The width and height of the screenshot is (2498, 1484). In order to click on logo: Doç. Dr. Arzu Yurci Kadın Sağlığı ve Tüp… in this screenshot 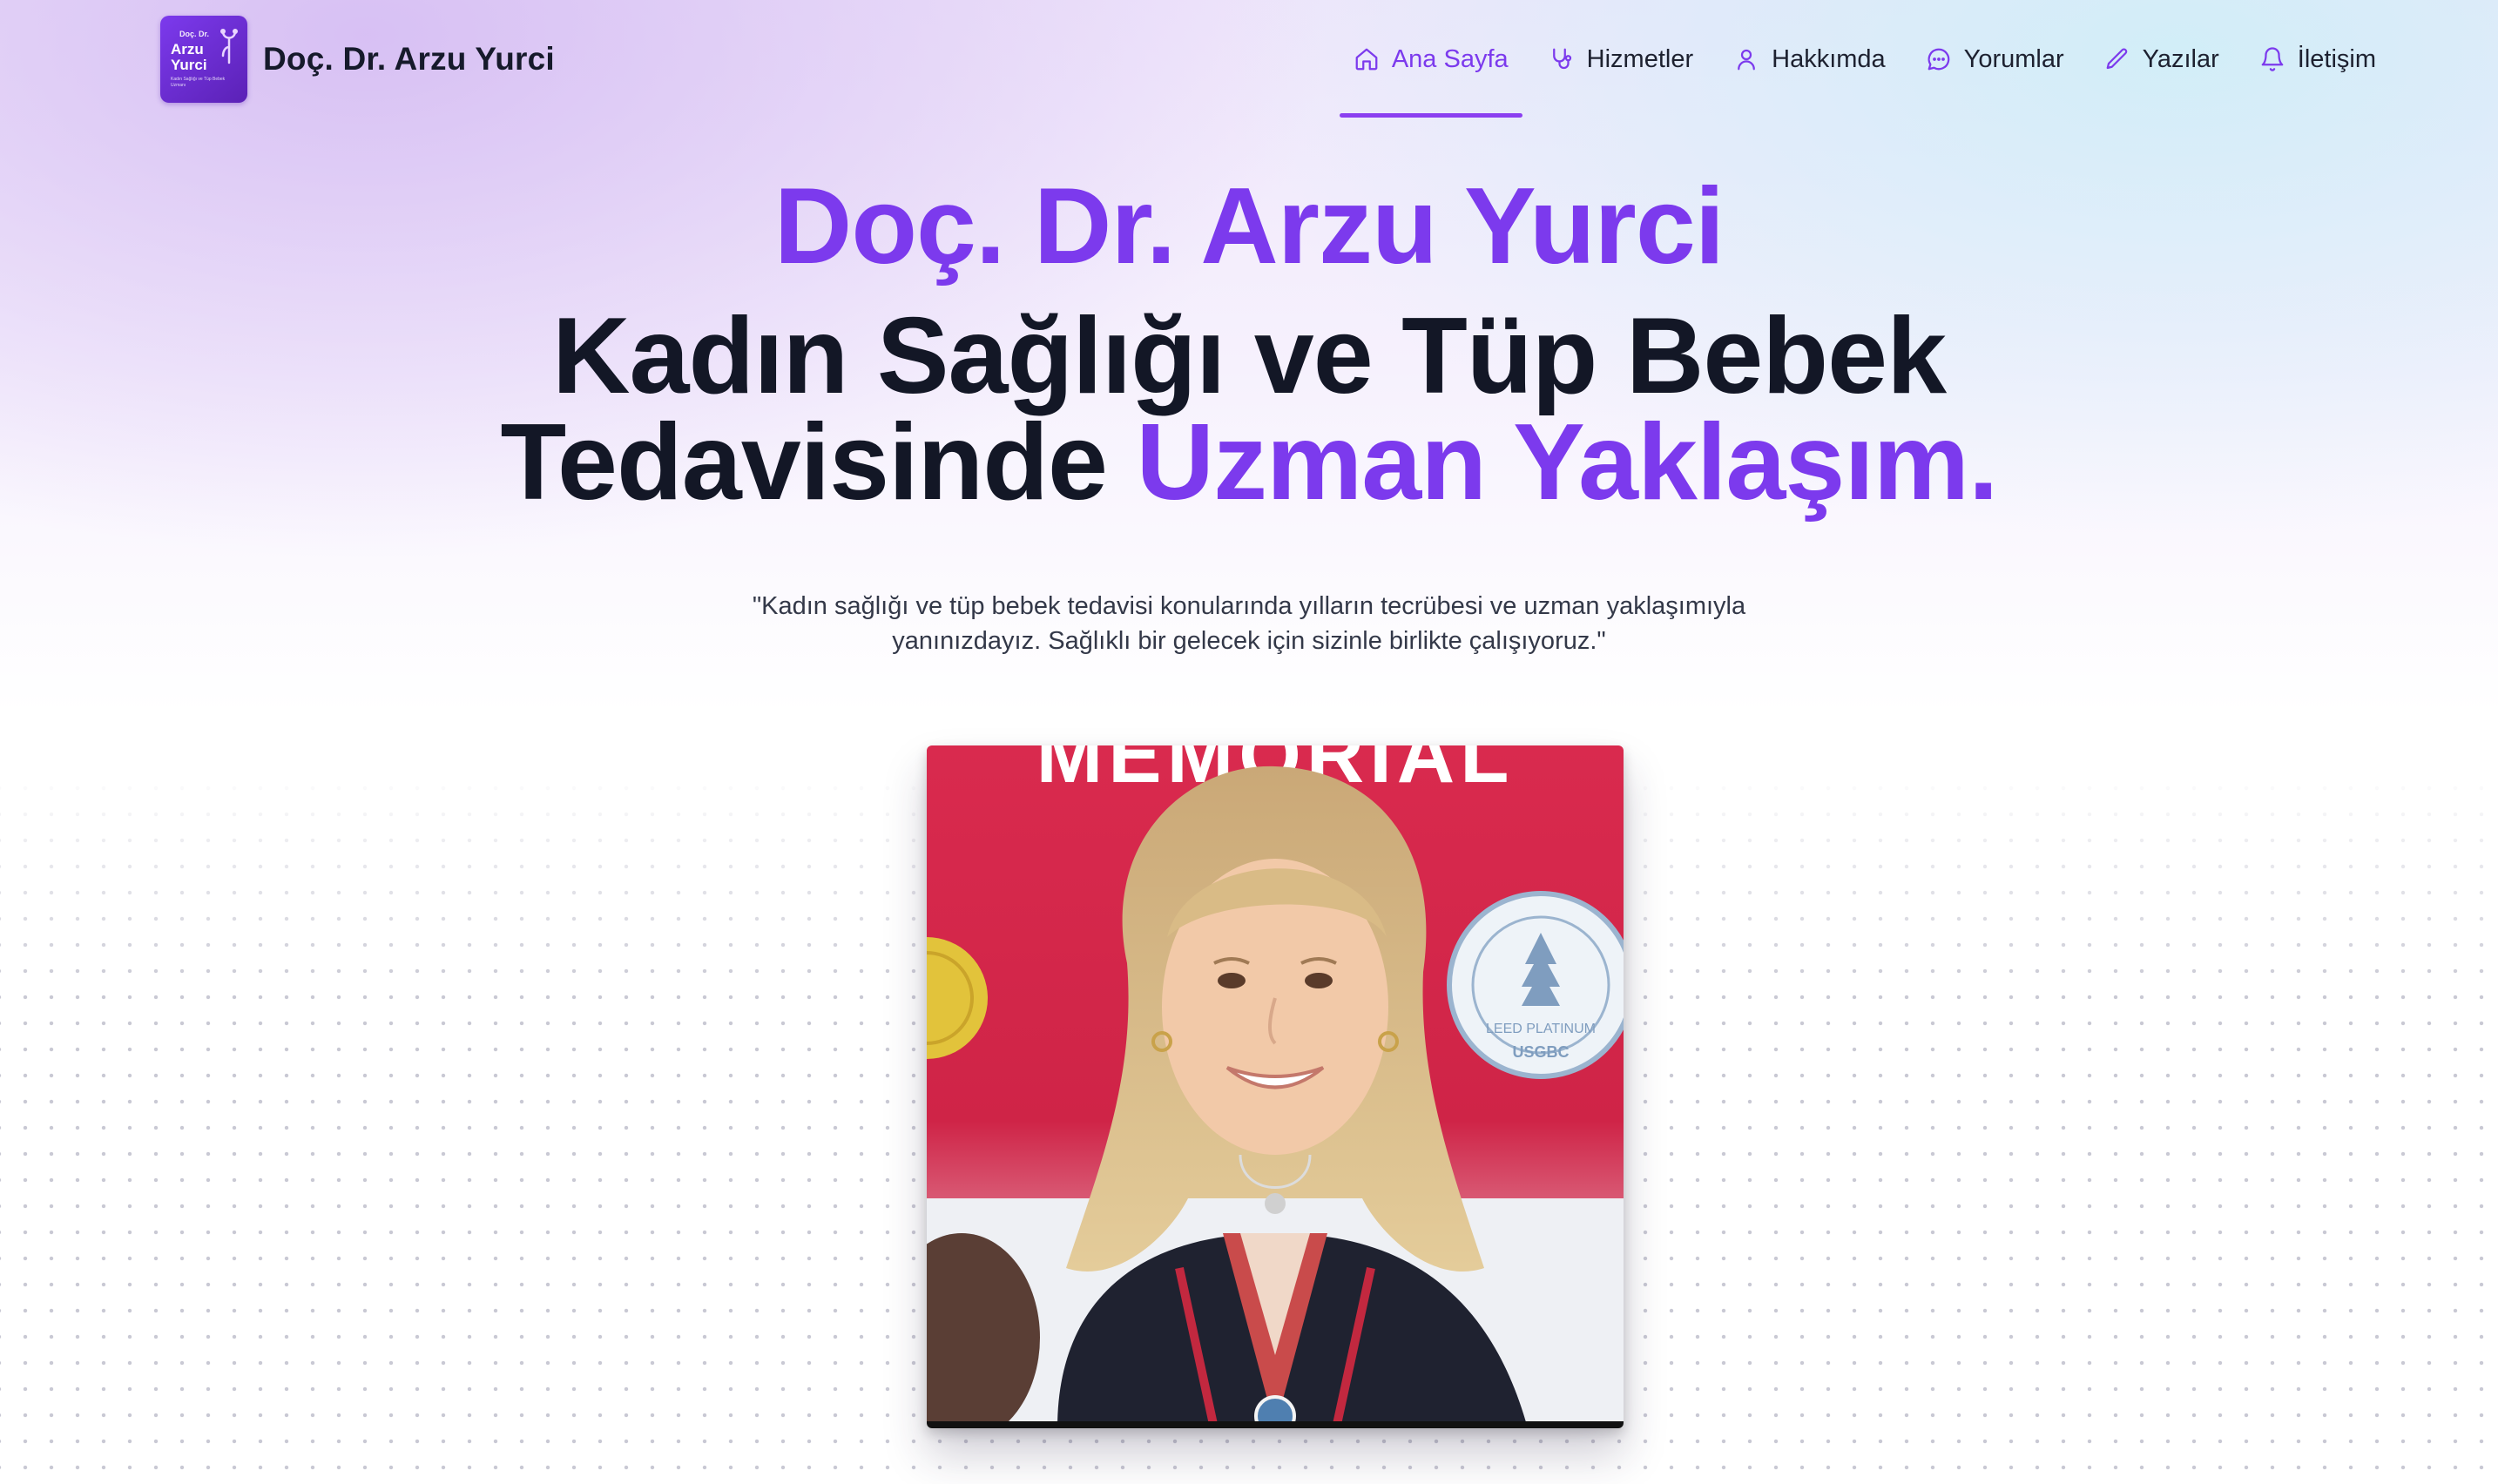, I will do `click(203, 59)`.